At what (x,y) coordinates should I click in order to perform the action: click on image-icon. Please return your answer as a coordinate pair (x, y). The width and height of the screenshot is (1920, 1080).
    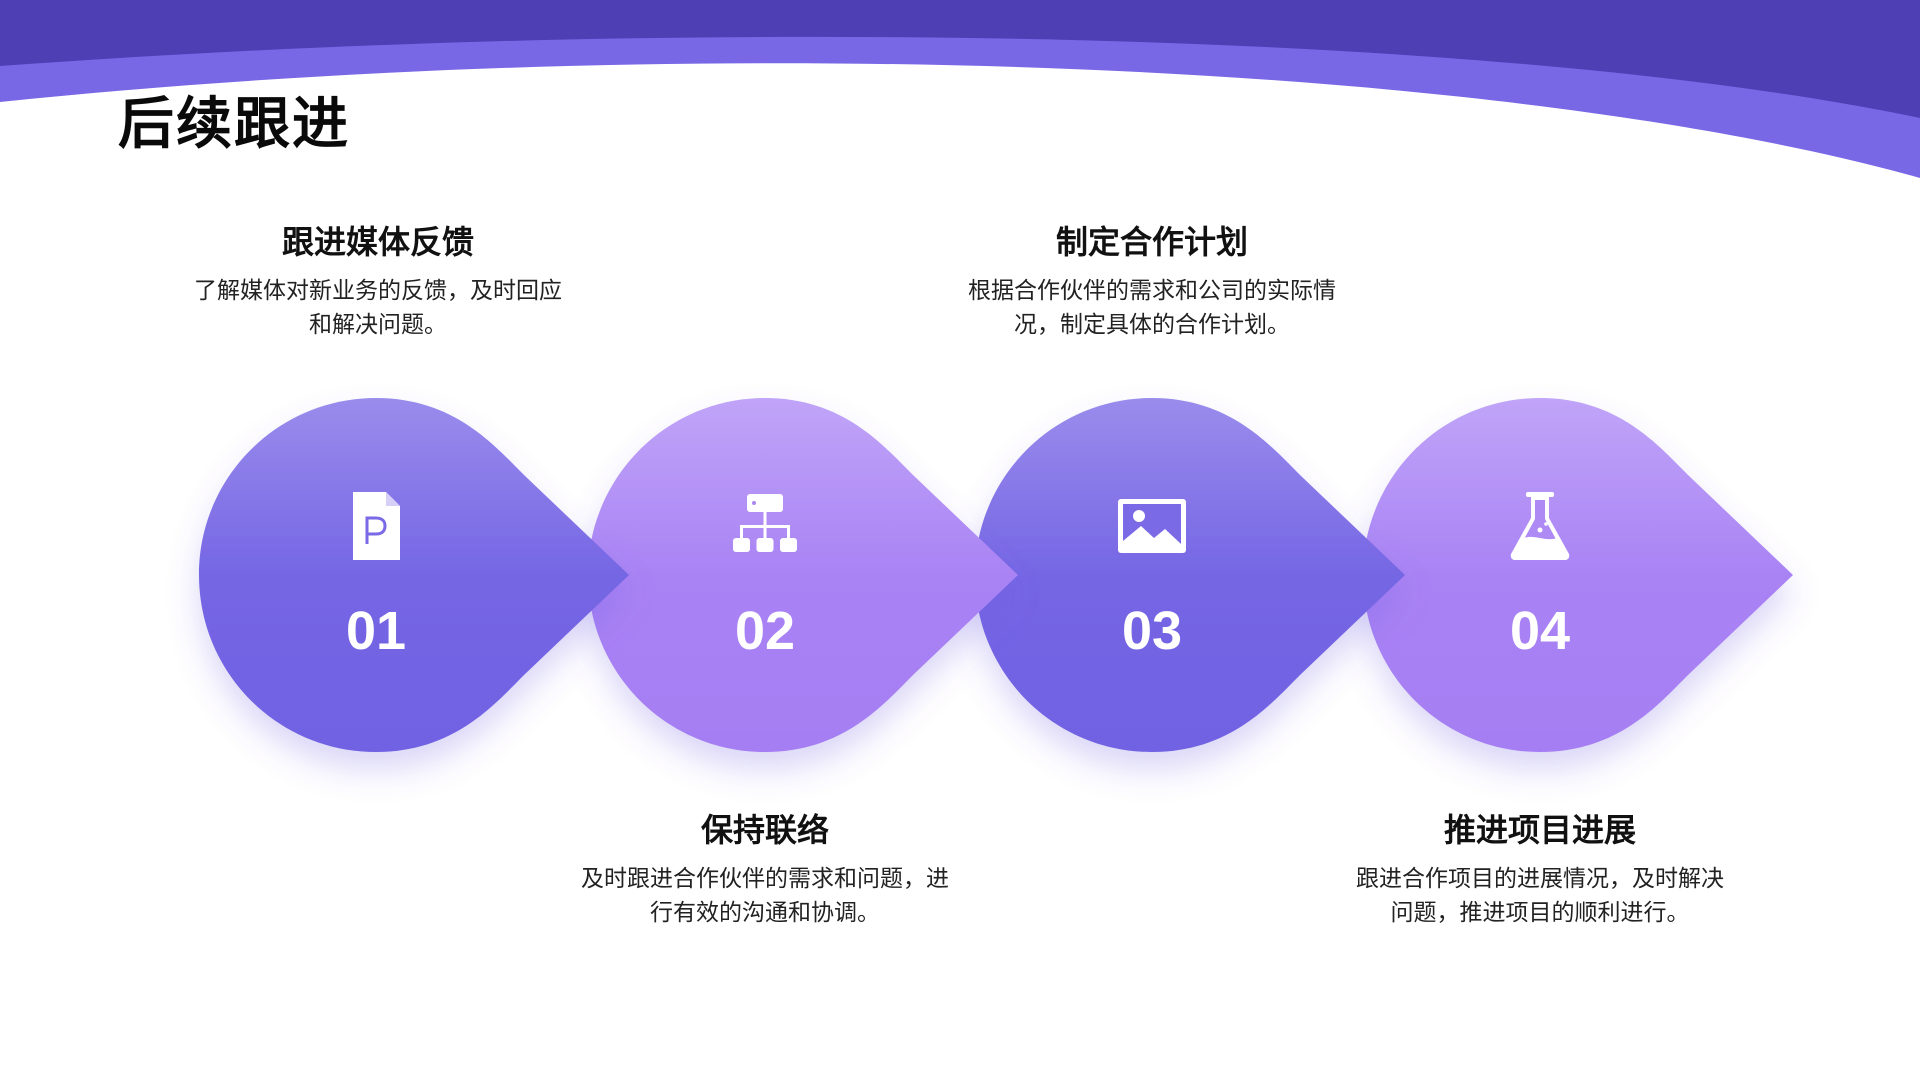
    Looking at the image, I should click on (1152, 526).